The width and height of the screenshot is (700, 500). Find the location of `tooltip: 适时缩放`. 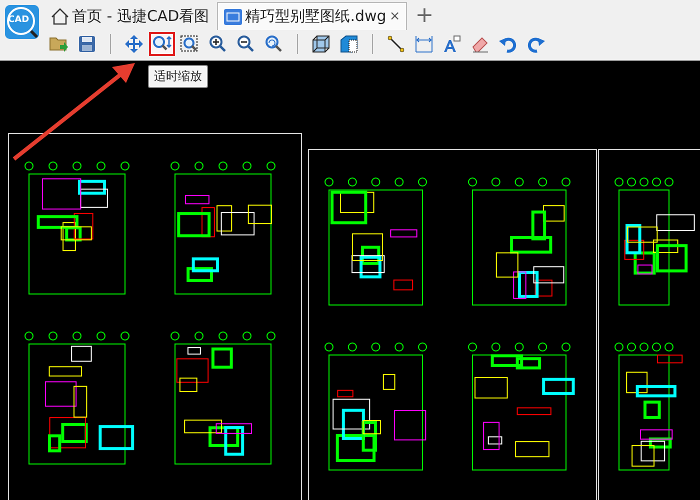

tooltip: 适时缩放 is located at coordinates (178, 76).